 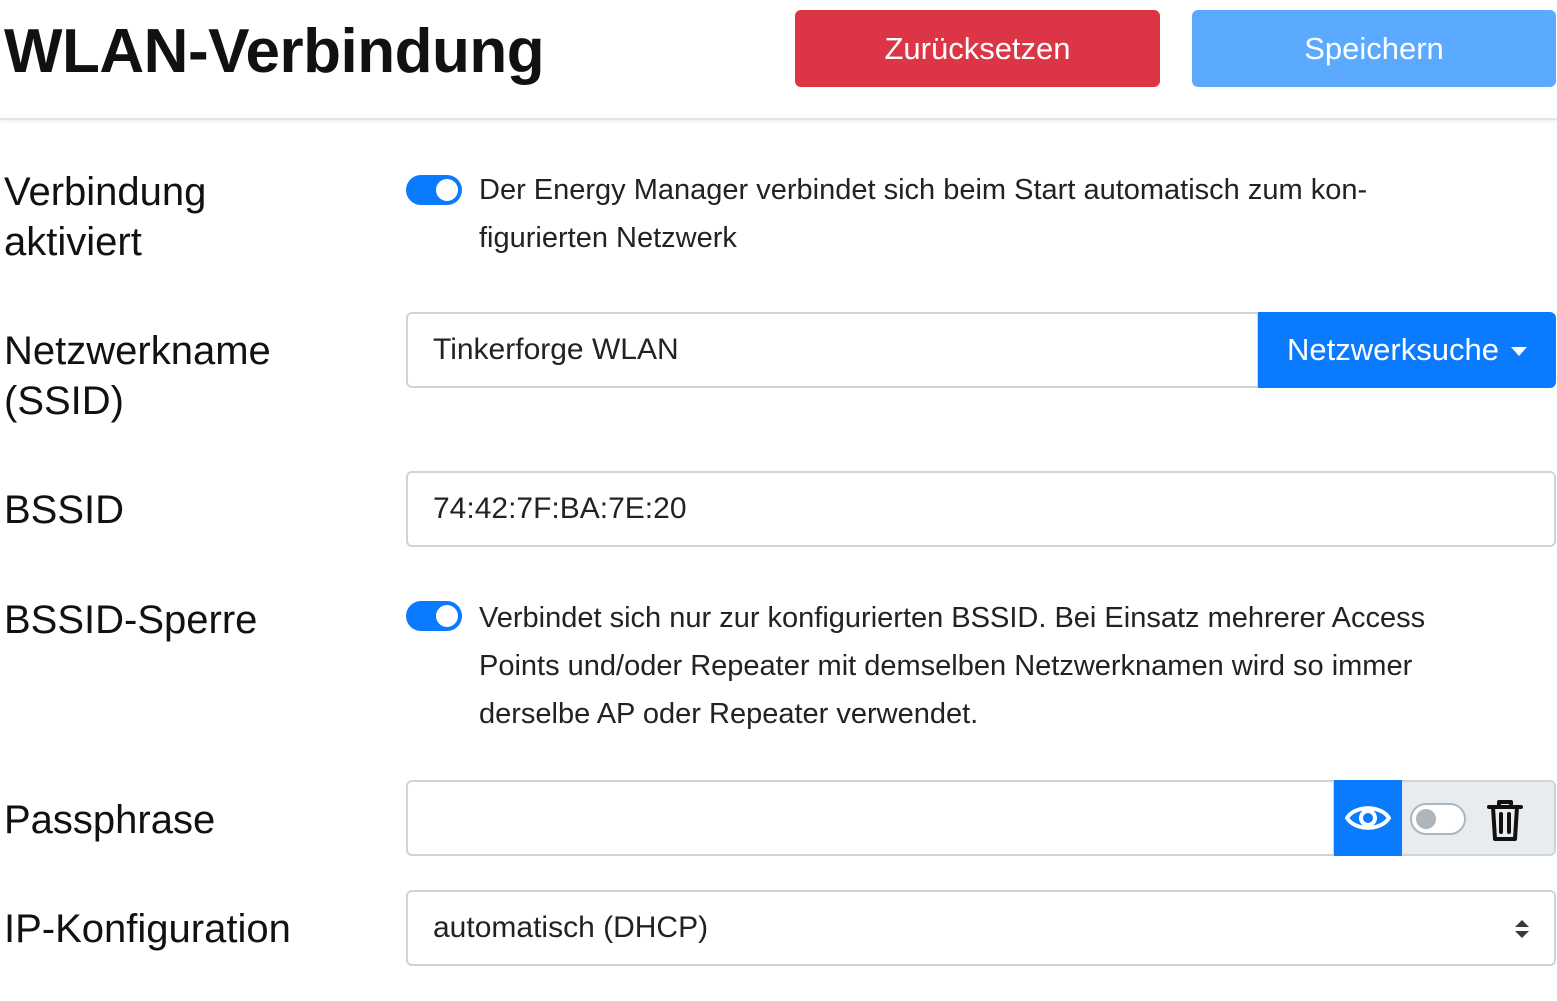 What do you see at coordinates (64, 510) in the screenshot?
I see `bssid-label: BSSID` at bounding box center [64, 510].